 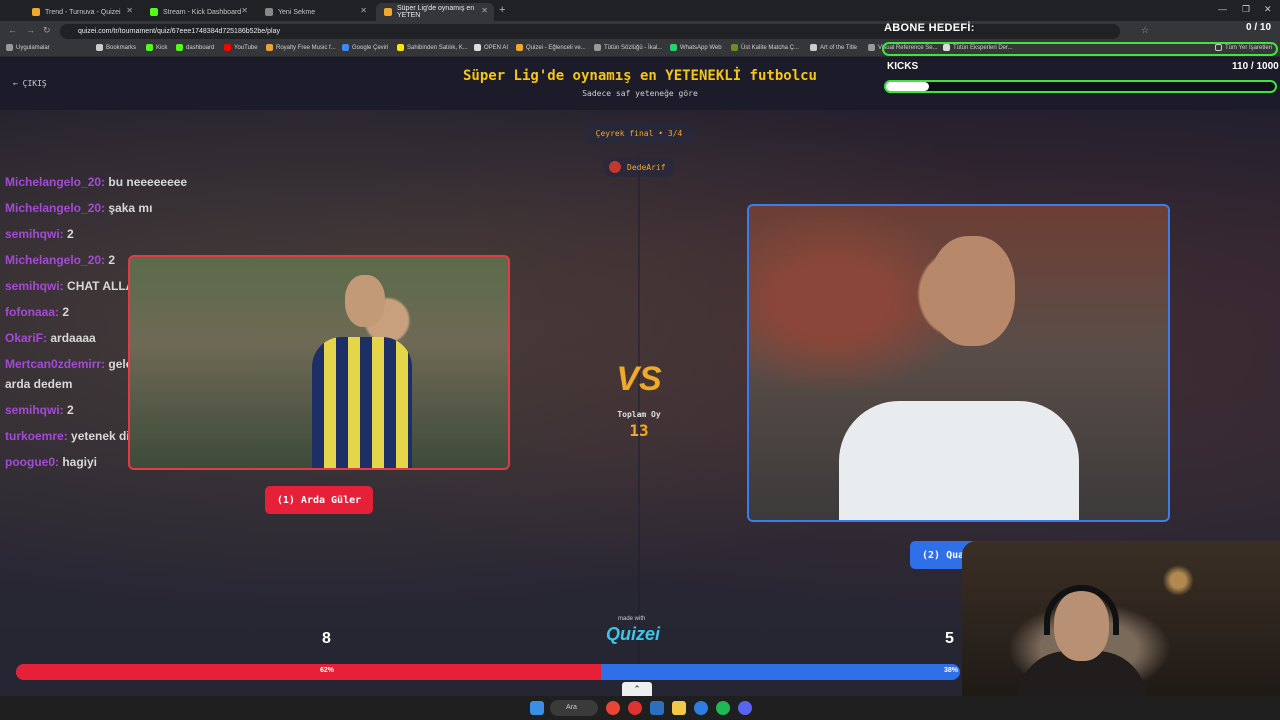 I want to click on avatar, so click(x=615, y=167).